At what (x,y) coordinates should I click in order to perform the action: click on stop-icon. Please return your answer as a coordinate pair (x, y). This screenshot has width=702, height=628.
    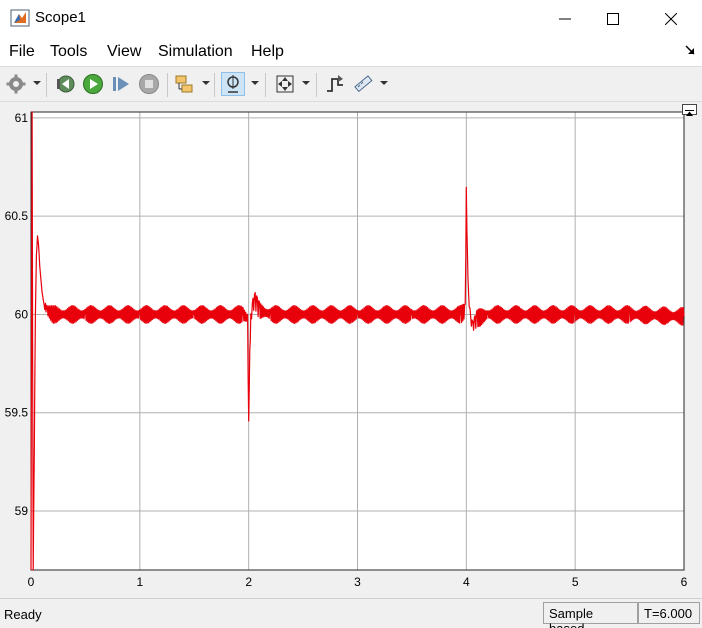
    Looking at the image, I should click on (149, 84).